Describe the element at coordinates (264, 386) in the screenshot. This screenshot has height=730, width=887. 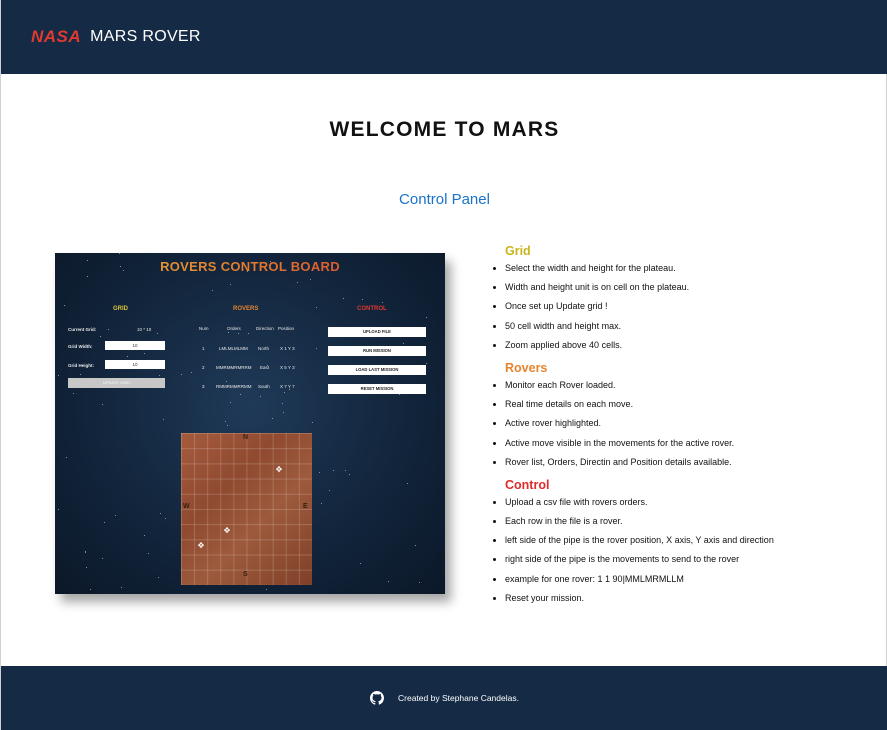
I see `rover-3-direction: South` at that location.